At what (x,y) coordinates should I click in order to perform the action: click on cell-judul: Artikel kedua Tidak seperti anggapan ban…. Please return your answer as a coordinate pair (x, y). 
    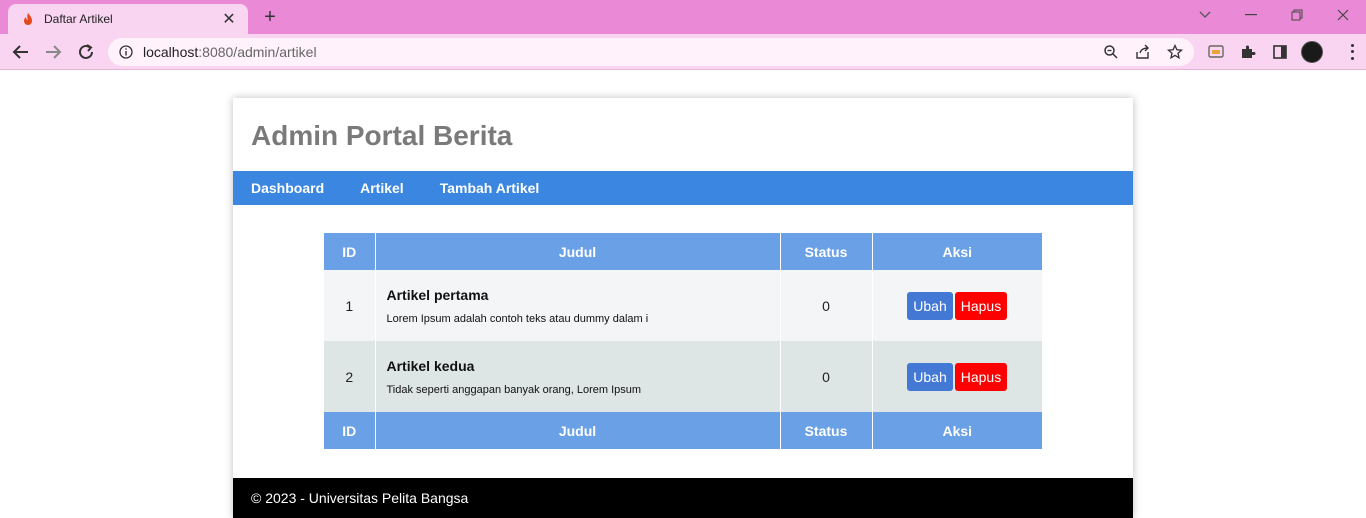
    Looking at the image, I should click on (578, 376).